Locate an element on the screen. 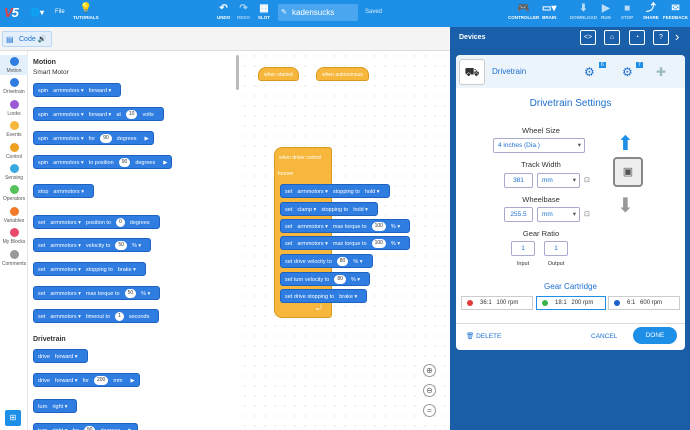  category-control: Control is located at coordinates (14, 151).